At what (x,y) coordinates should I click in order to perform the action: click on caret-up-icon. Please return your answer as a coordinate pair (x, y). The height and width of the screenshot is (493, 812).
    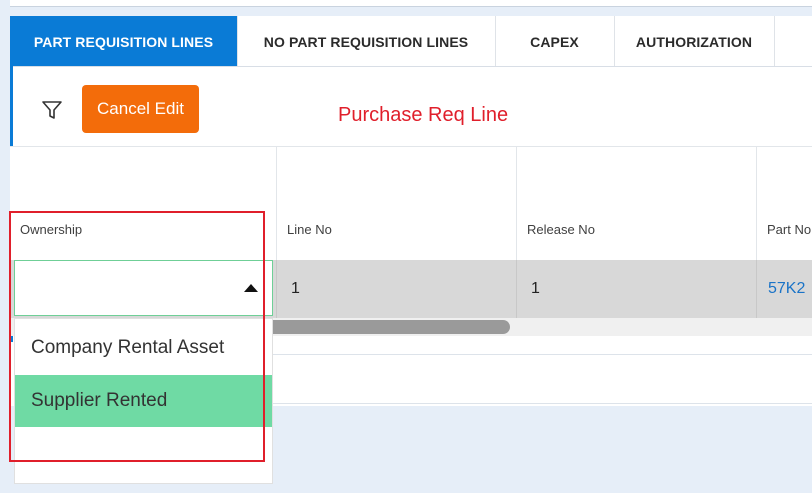
    Looking at the image, I should click on (251, 288).